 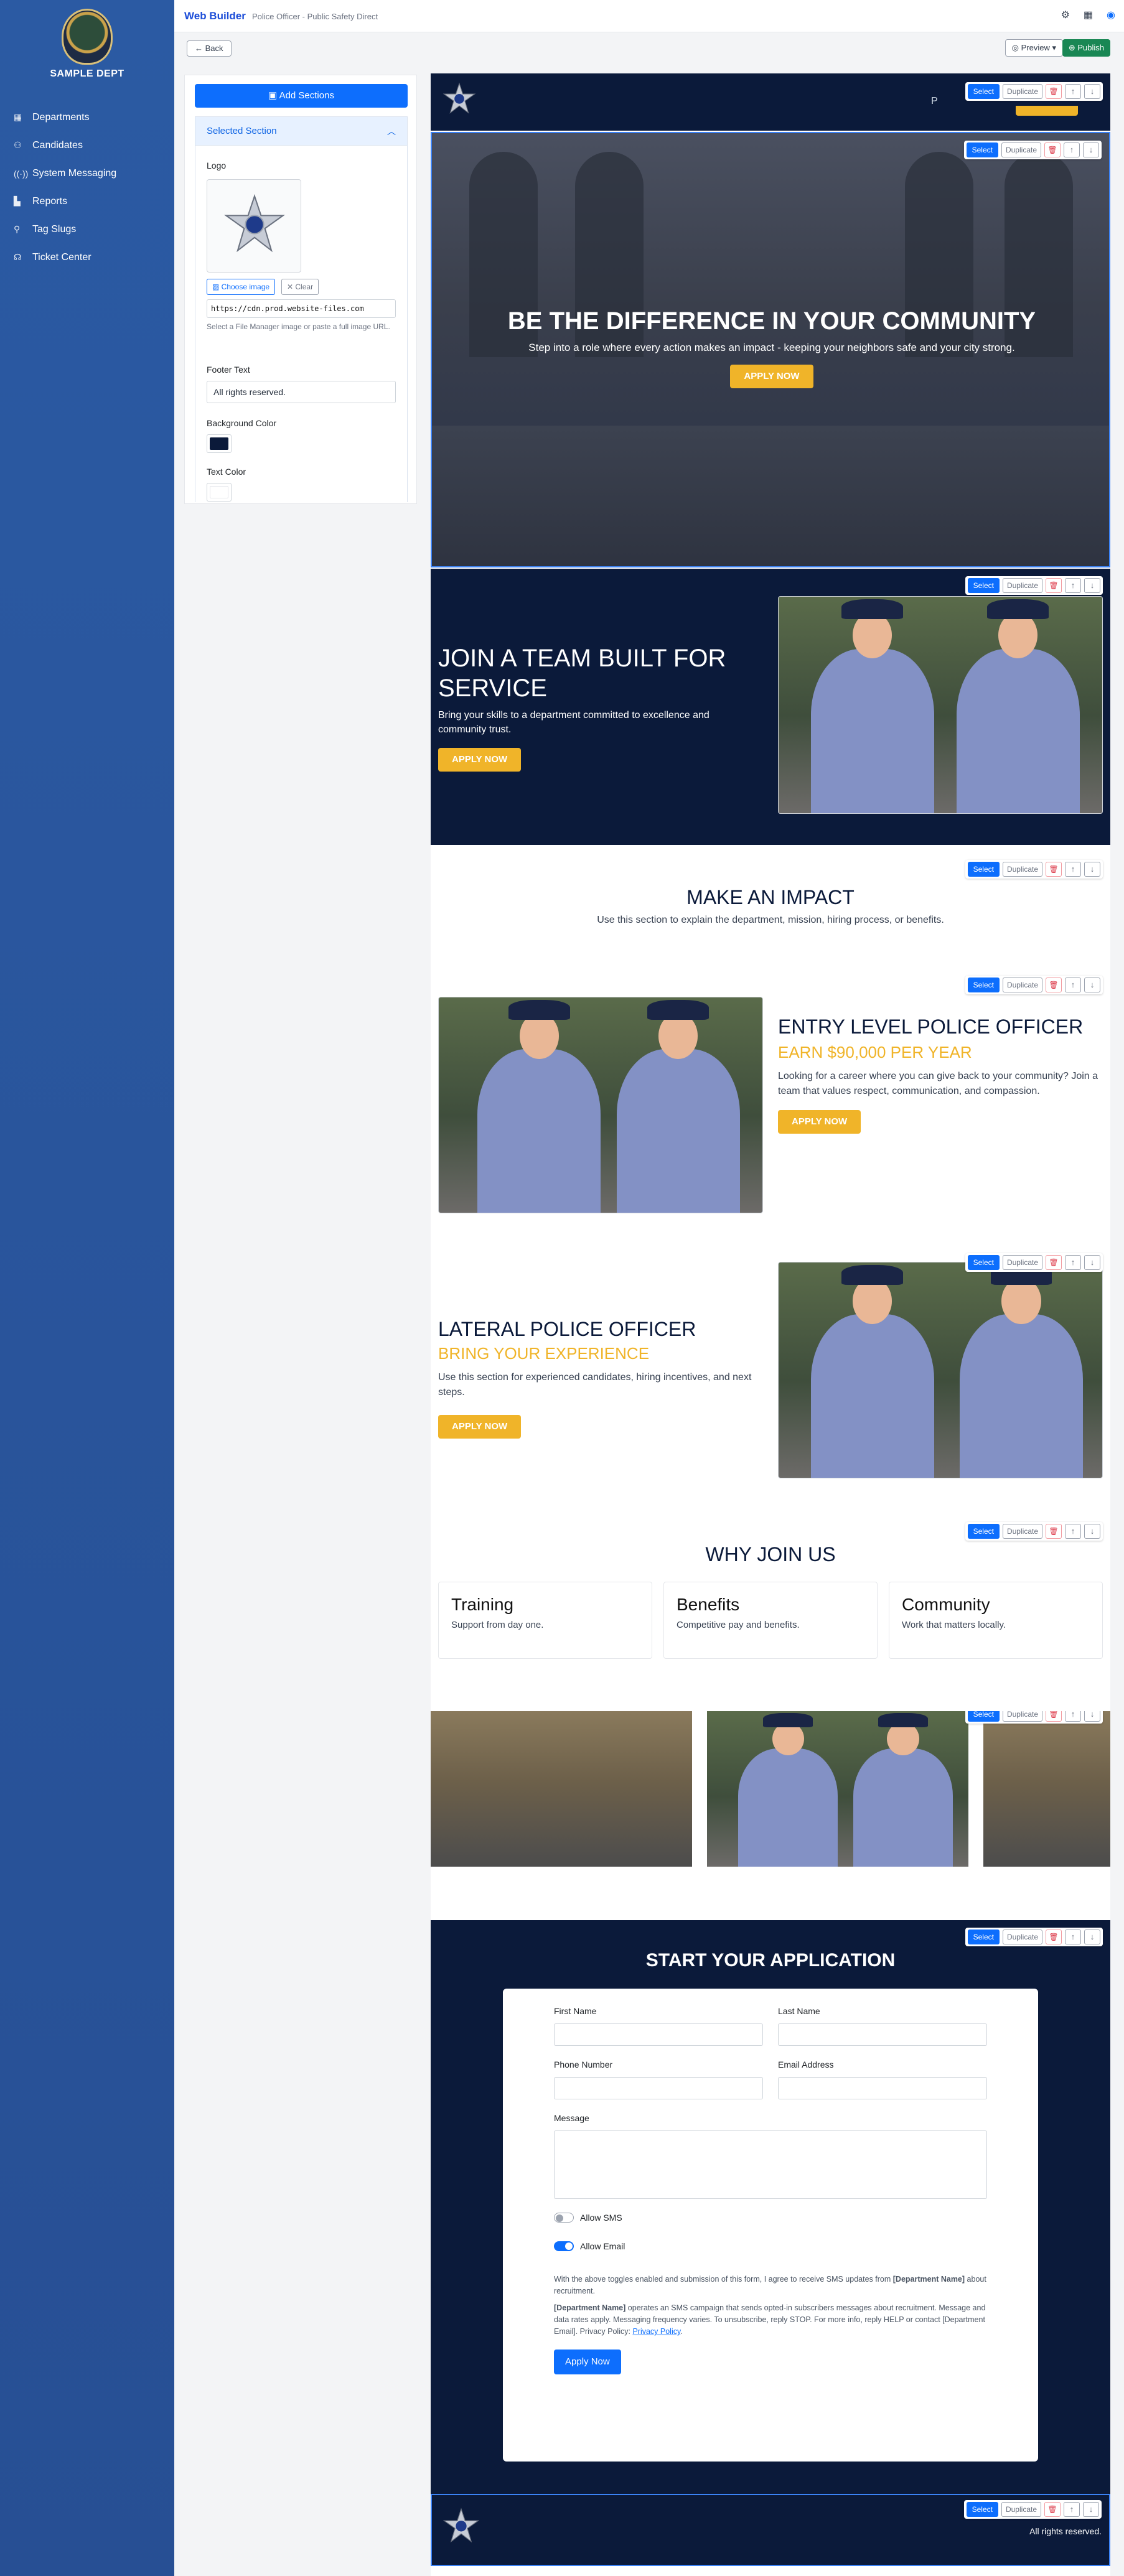 What do you see at coordinates (771, 1789) in the screenshot?
I see `photo-gallery-section: Select Duplicate 🗑 ↑ ↓` at bounding box center [771, 1789].